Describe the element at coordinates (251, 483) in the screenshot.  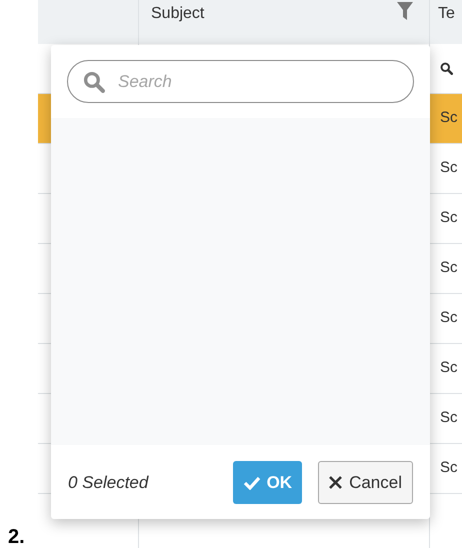
I see `check-icon` at that location.